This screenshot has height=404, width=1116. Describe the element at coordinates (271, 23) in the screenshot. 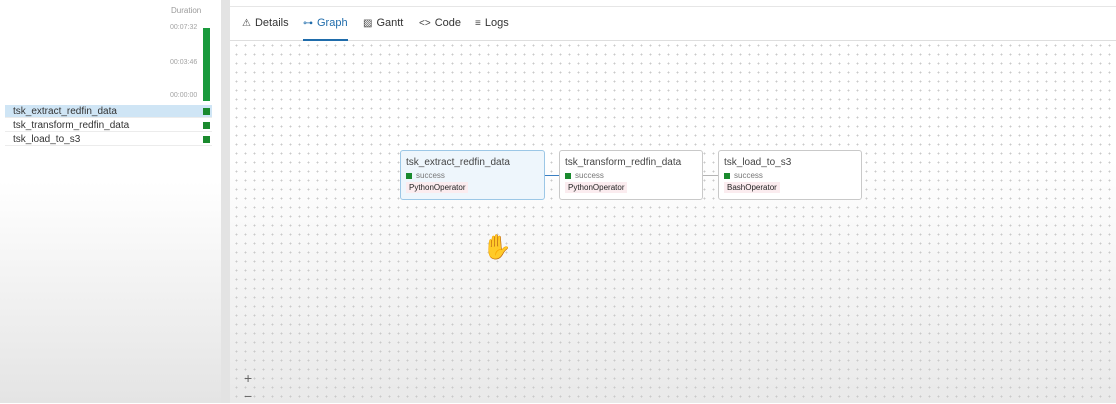

I see `tab-label: Details` at that location.